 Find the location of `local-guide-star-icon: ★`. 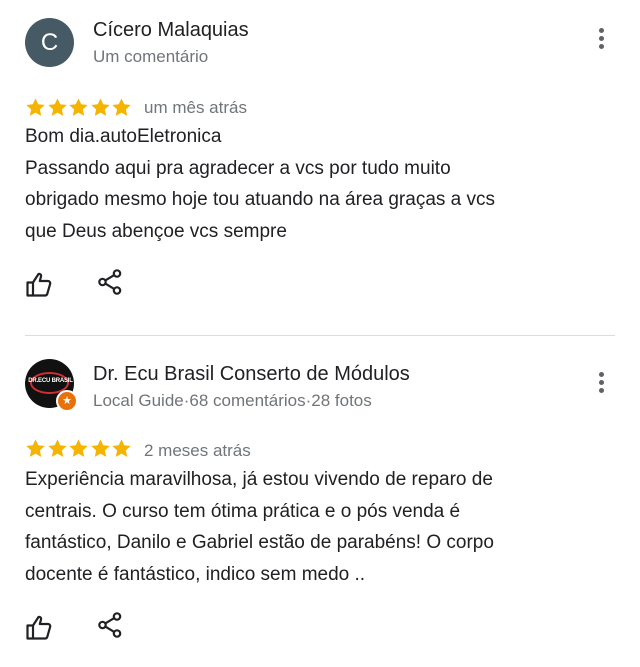

local-guide-star-icon: ★ is located at coordinates (67, 401).